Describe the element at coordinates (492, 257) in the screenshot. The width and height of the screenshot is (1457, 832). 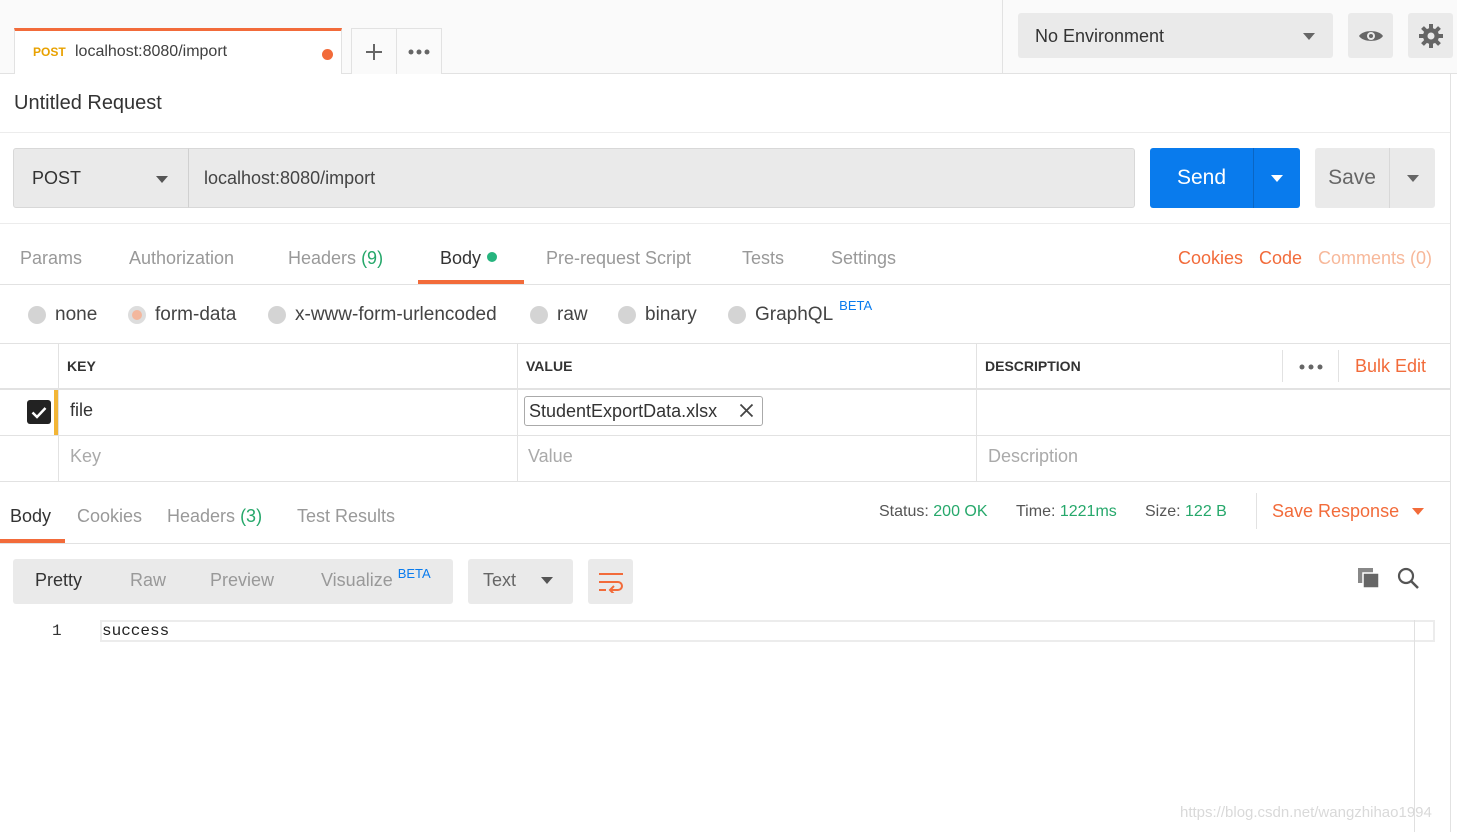
I see `active-dot-icon` at that location.